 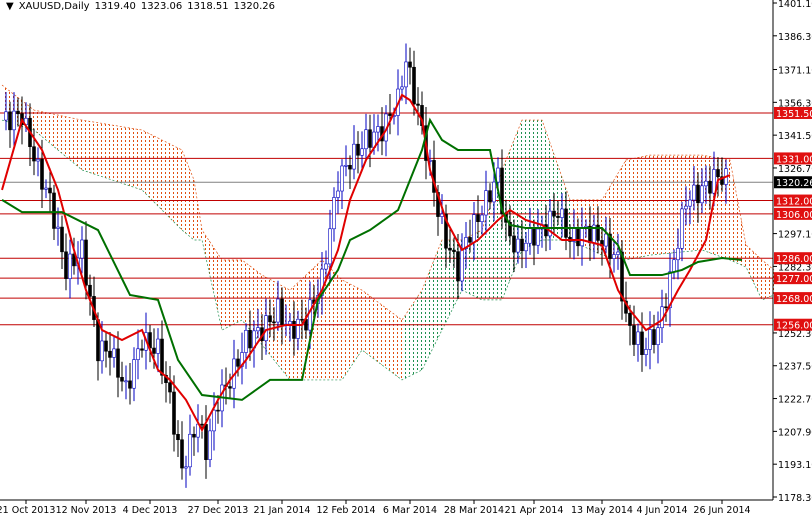 I want to click on y-tick-label: 1401.10, so click(x=795, y=5).